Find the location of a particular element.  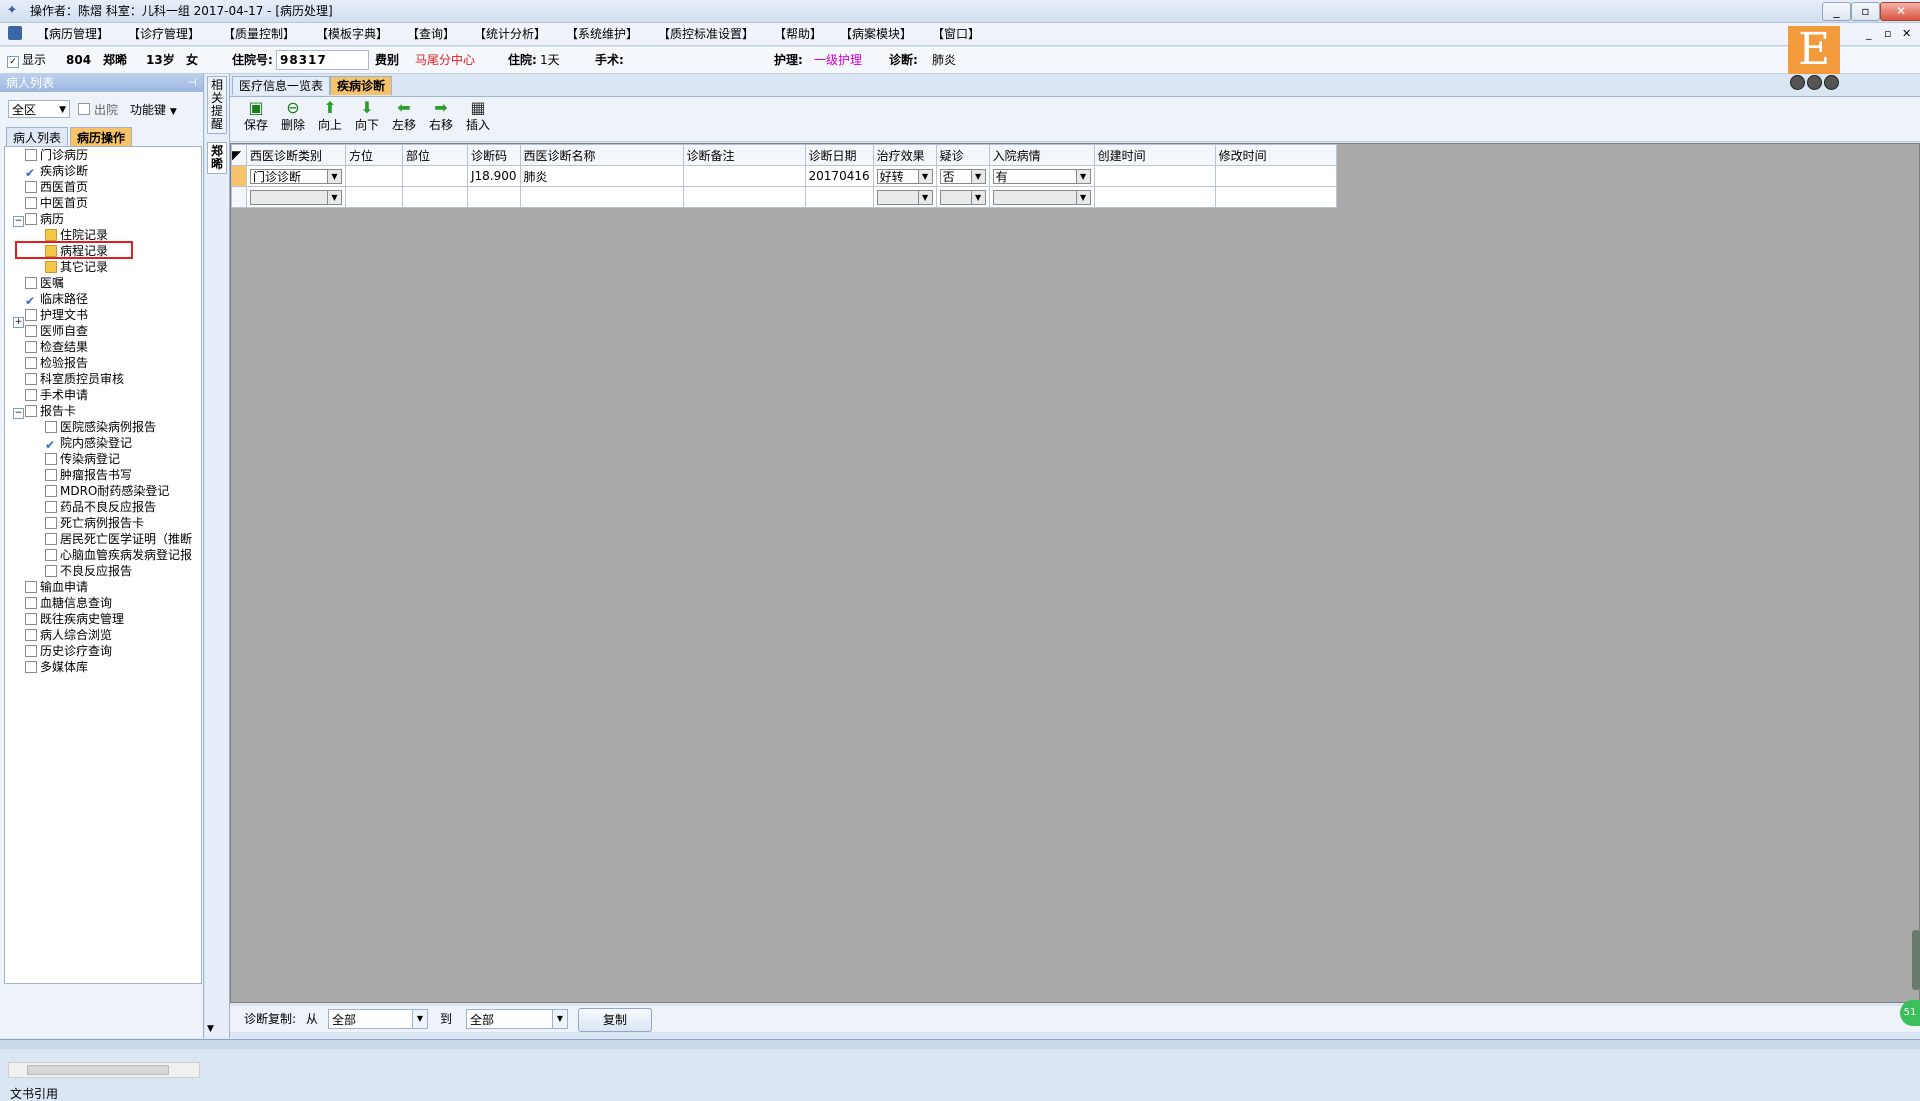

menu-qc-standard-settings: 【质控标准设置】 is located at coordinates (706, 34).